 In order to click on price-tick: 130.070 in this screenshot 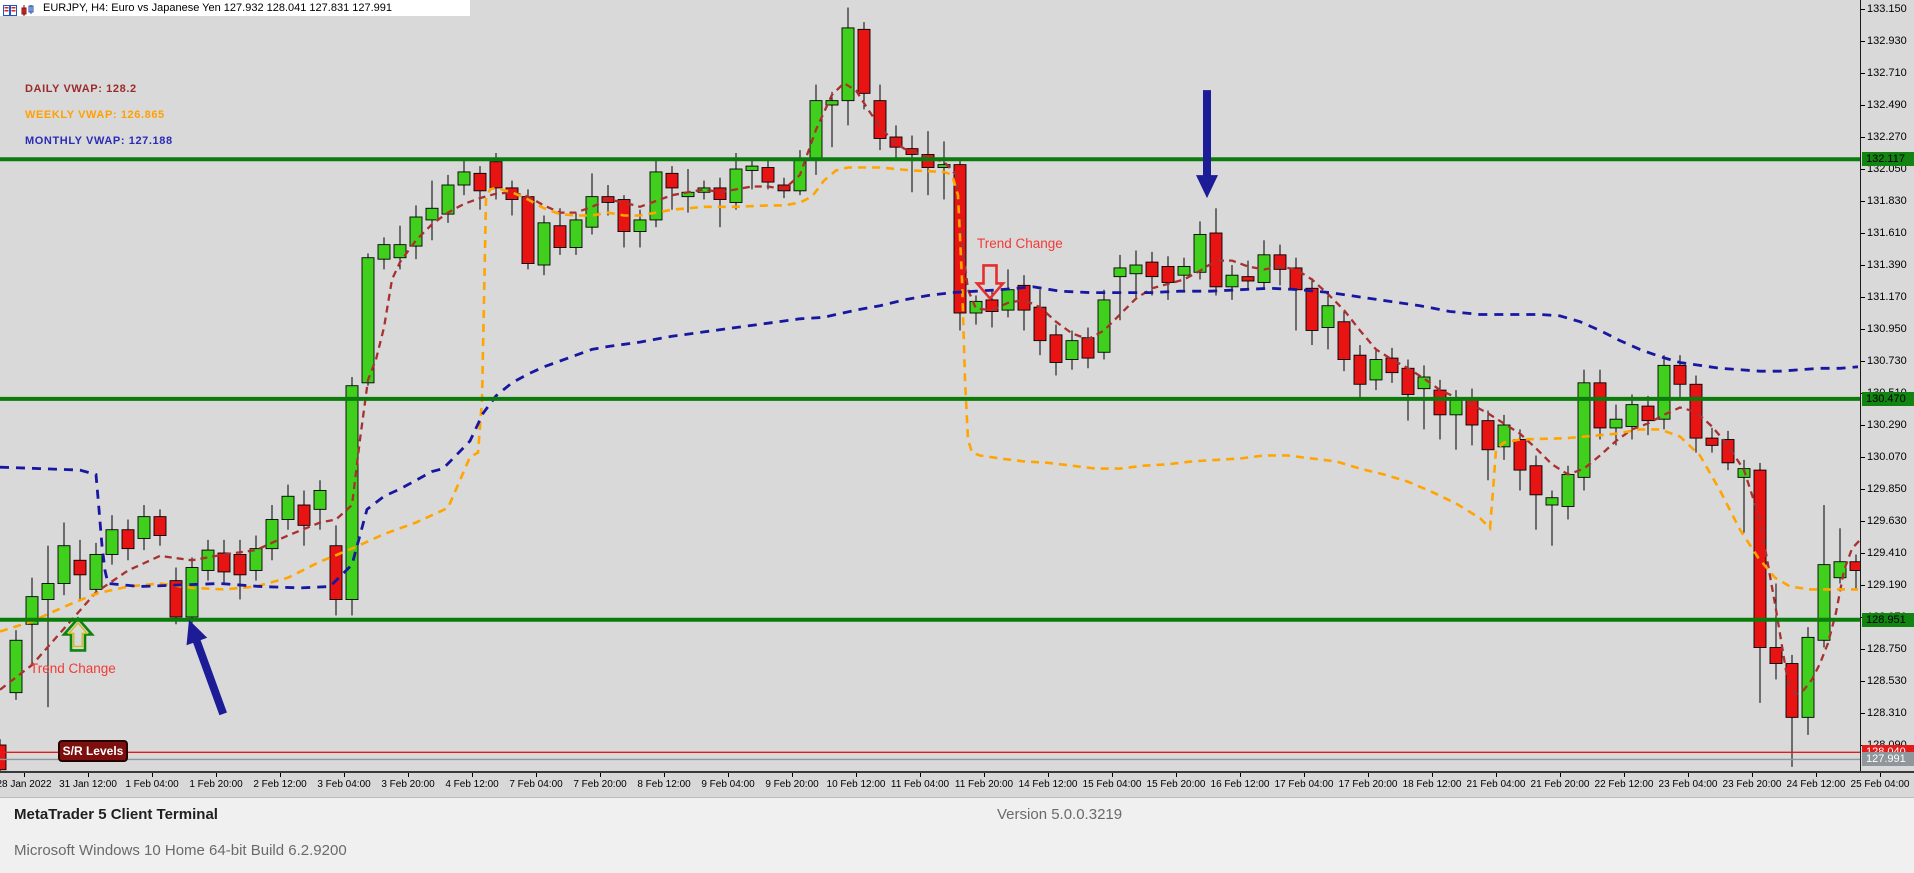, I will do `click(1887, 457)`.